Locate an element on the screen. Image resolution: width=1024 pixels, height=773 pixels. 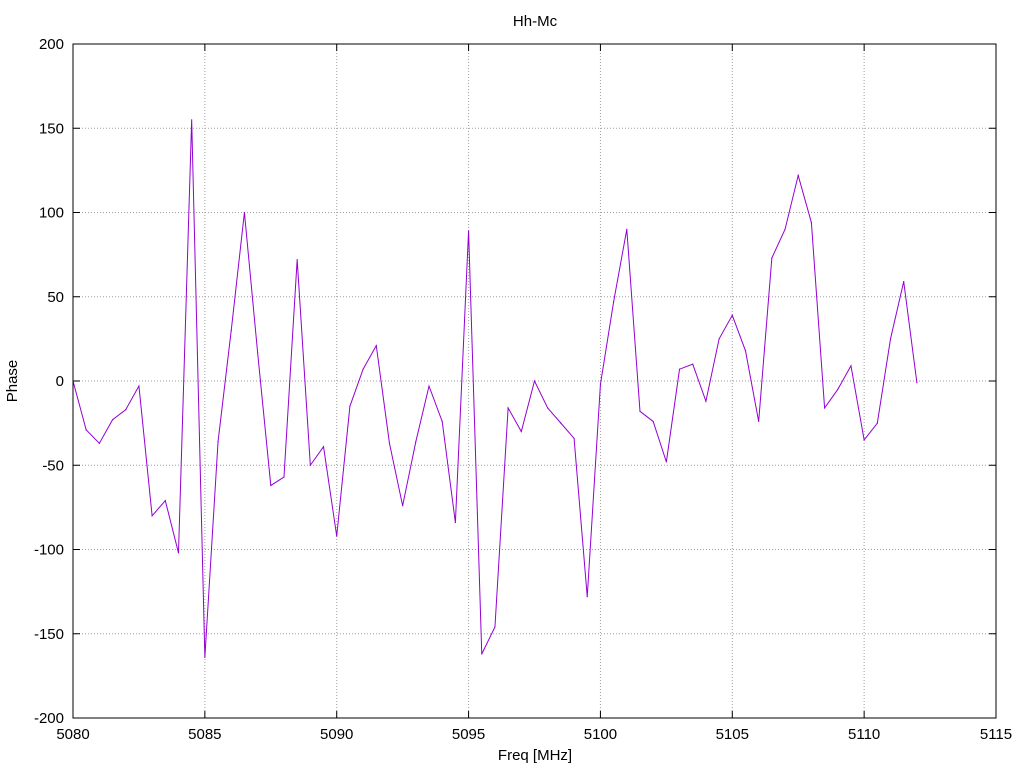
x-tick-label: 5080 is located at coordinates (72, 734).